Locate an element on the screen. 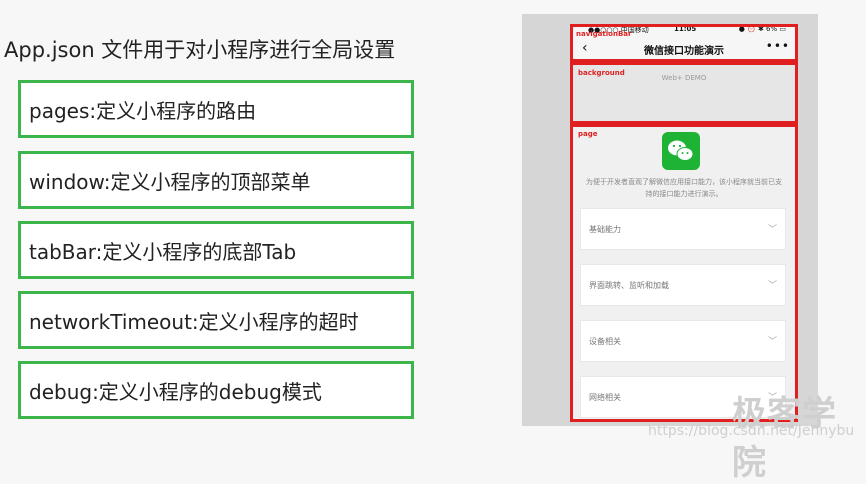 The height and width of the screenshot is (484, 866). config-item-label: tabBar:定义小程序的底部Tab is located at coordinates (163, 251).